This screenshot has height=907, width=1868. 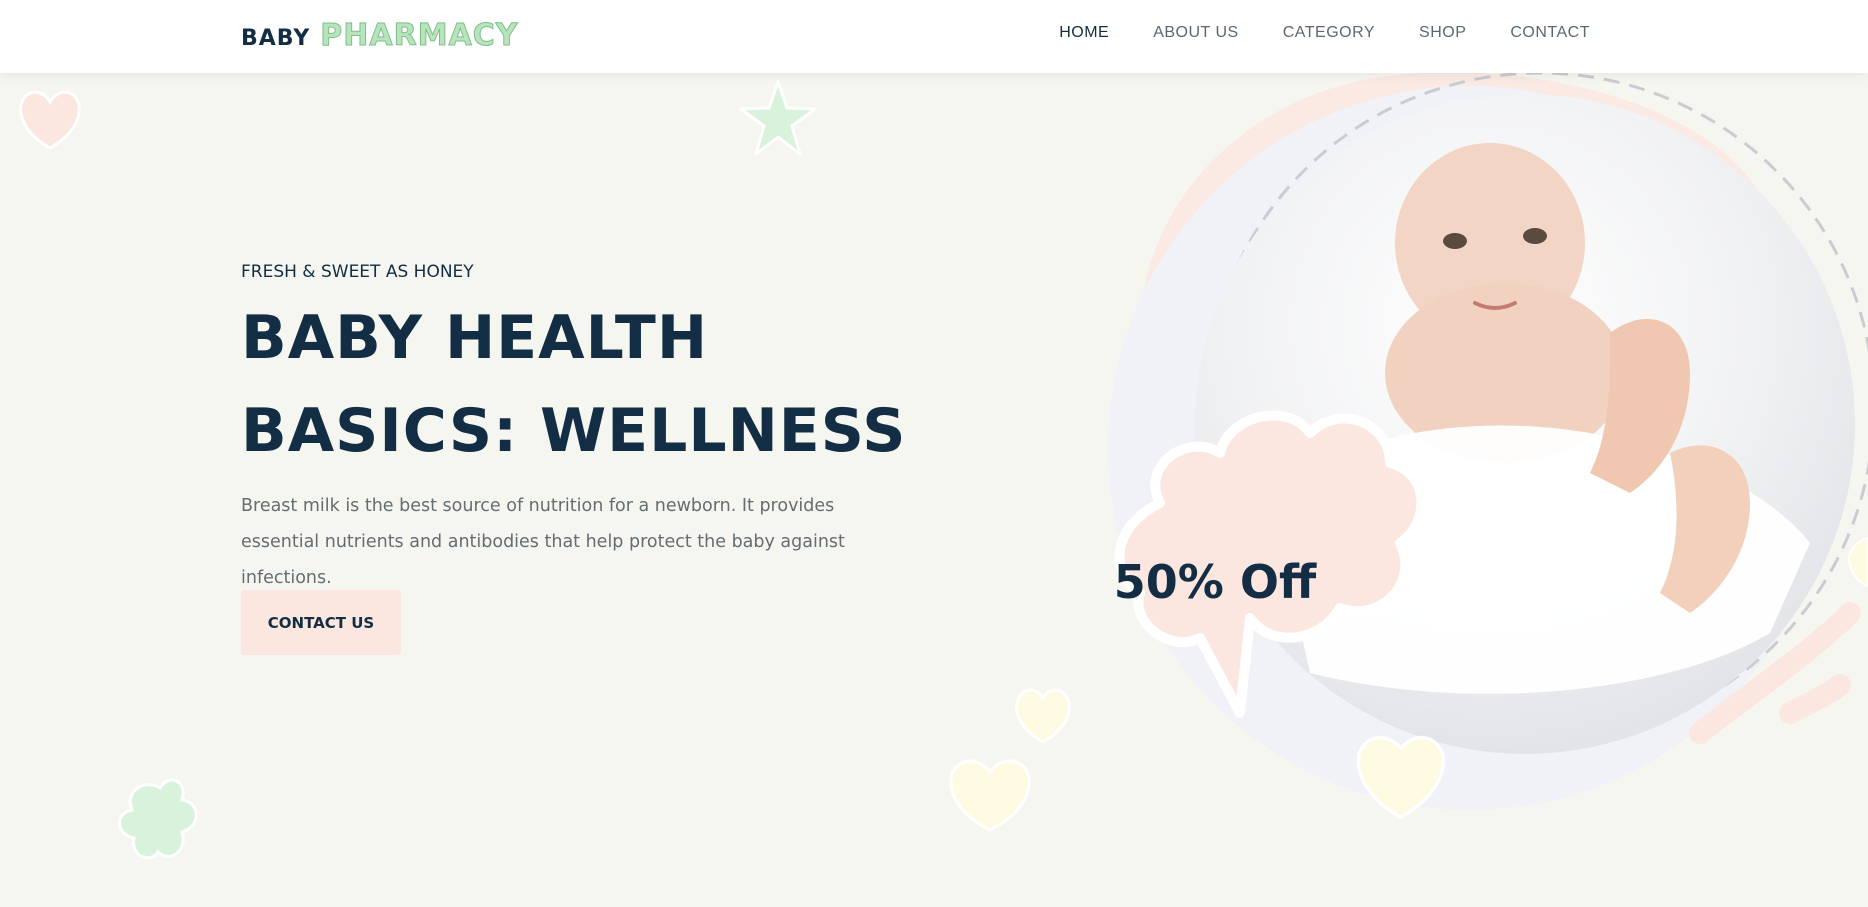 What do you see at coordinates (419, 36) in the screenshot?
I see `logo-word-pharmacy: PHARMACY` at bounding box center [419, 36].